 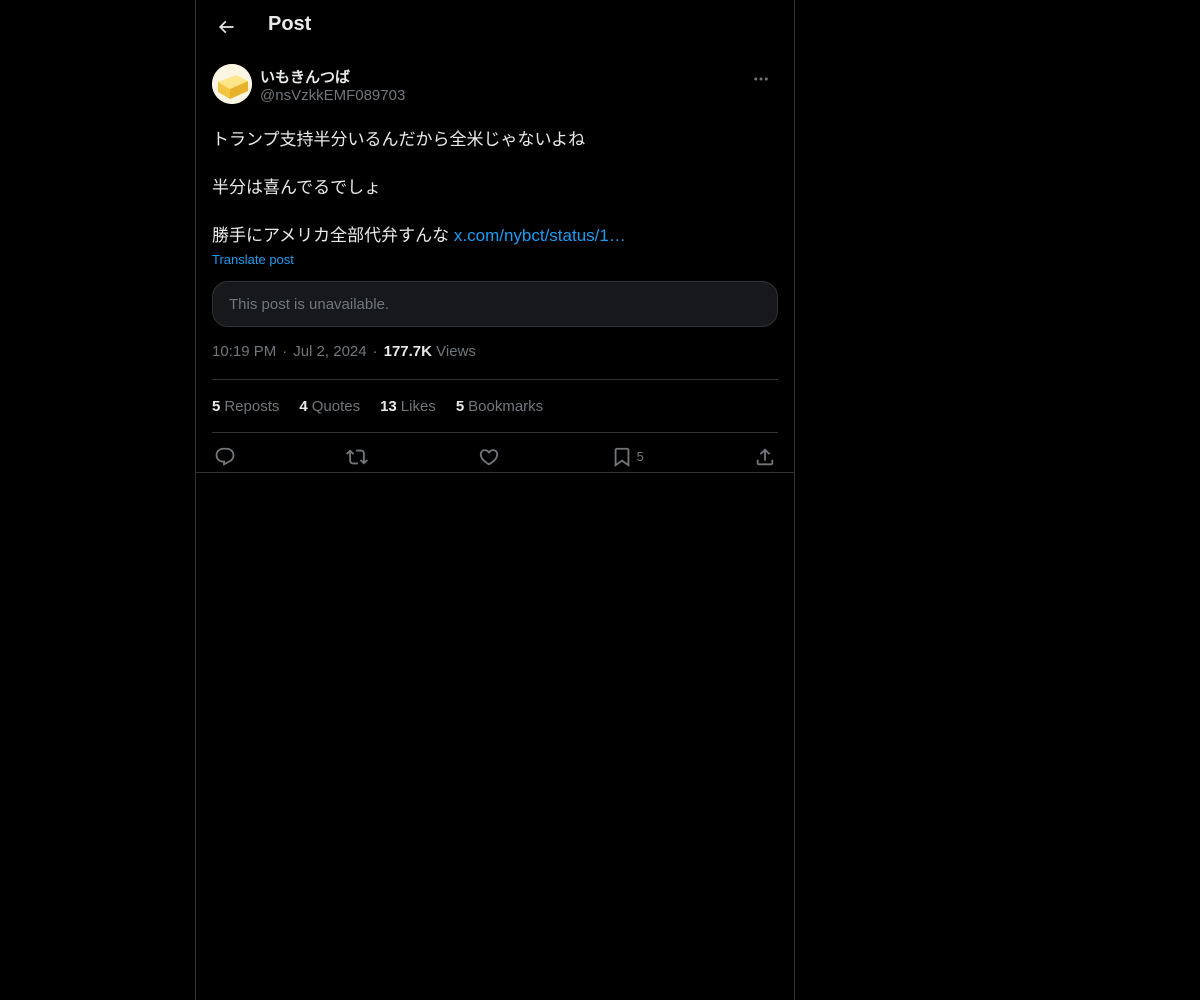 What do you see at coordinates (216, 406) in the screenshot?
I see `reposts-count: 5` at bounding box center [216, 406].